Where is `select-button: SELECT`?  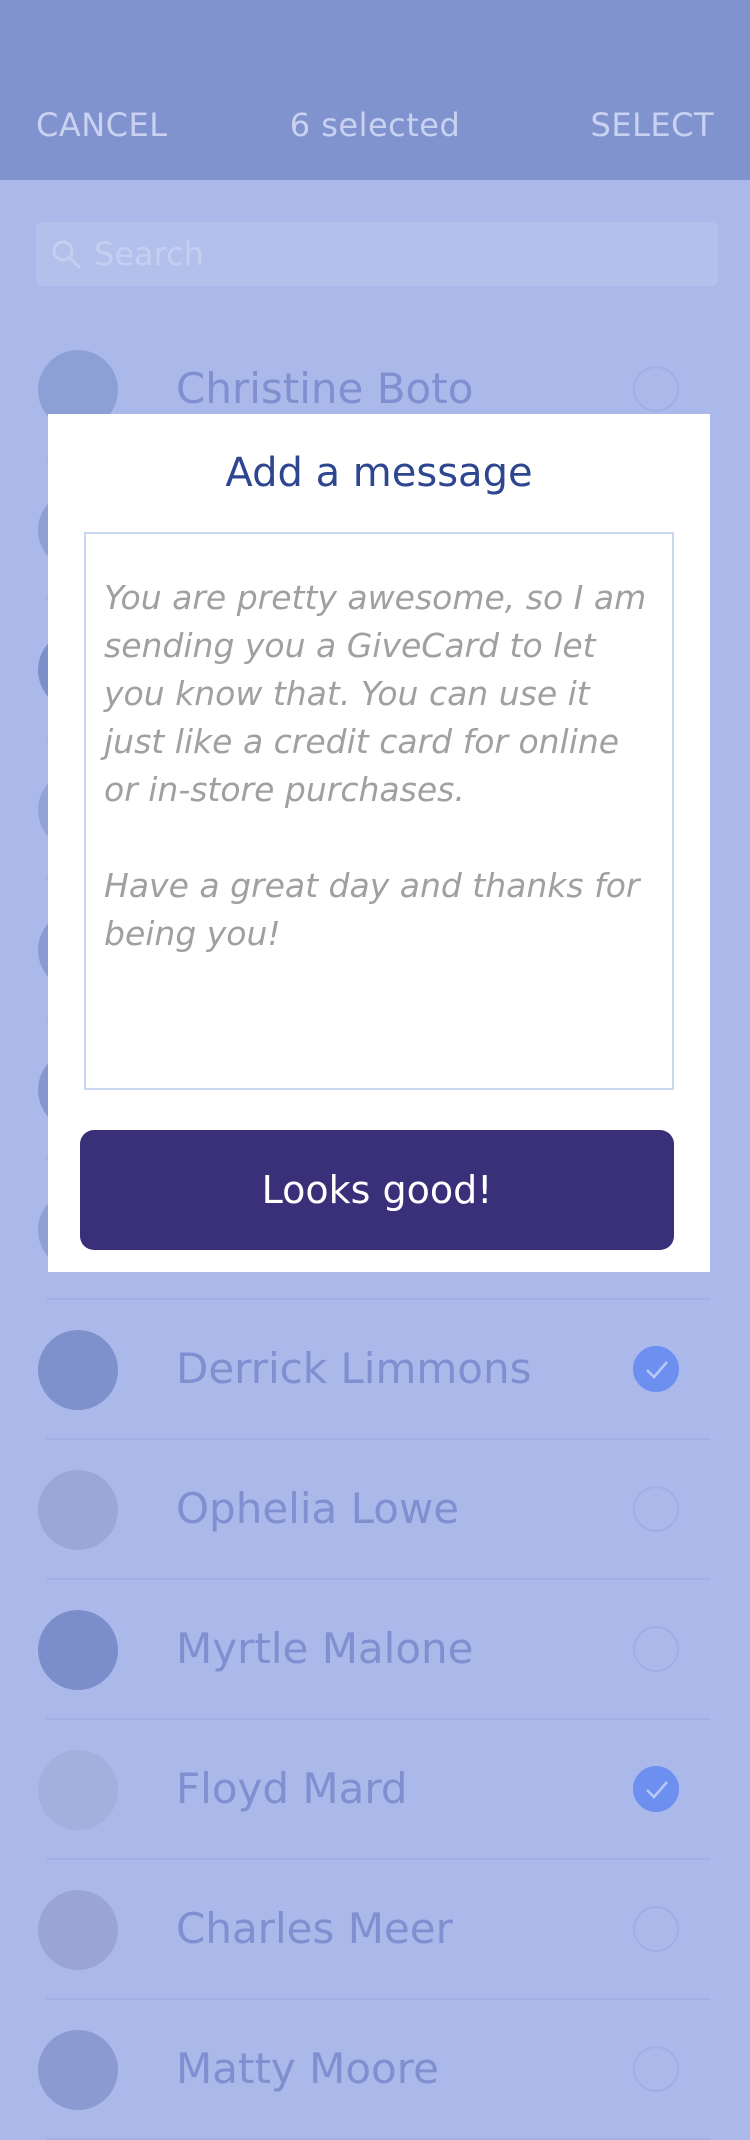
select-button: SELECT is located at coordinates (652, 125).